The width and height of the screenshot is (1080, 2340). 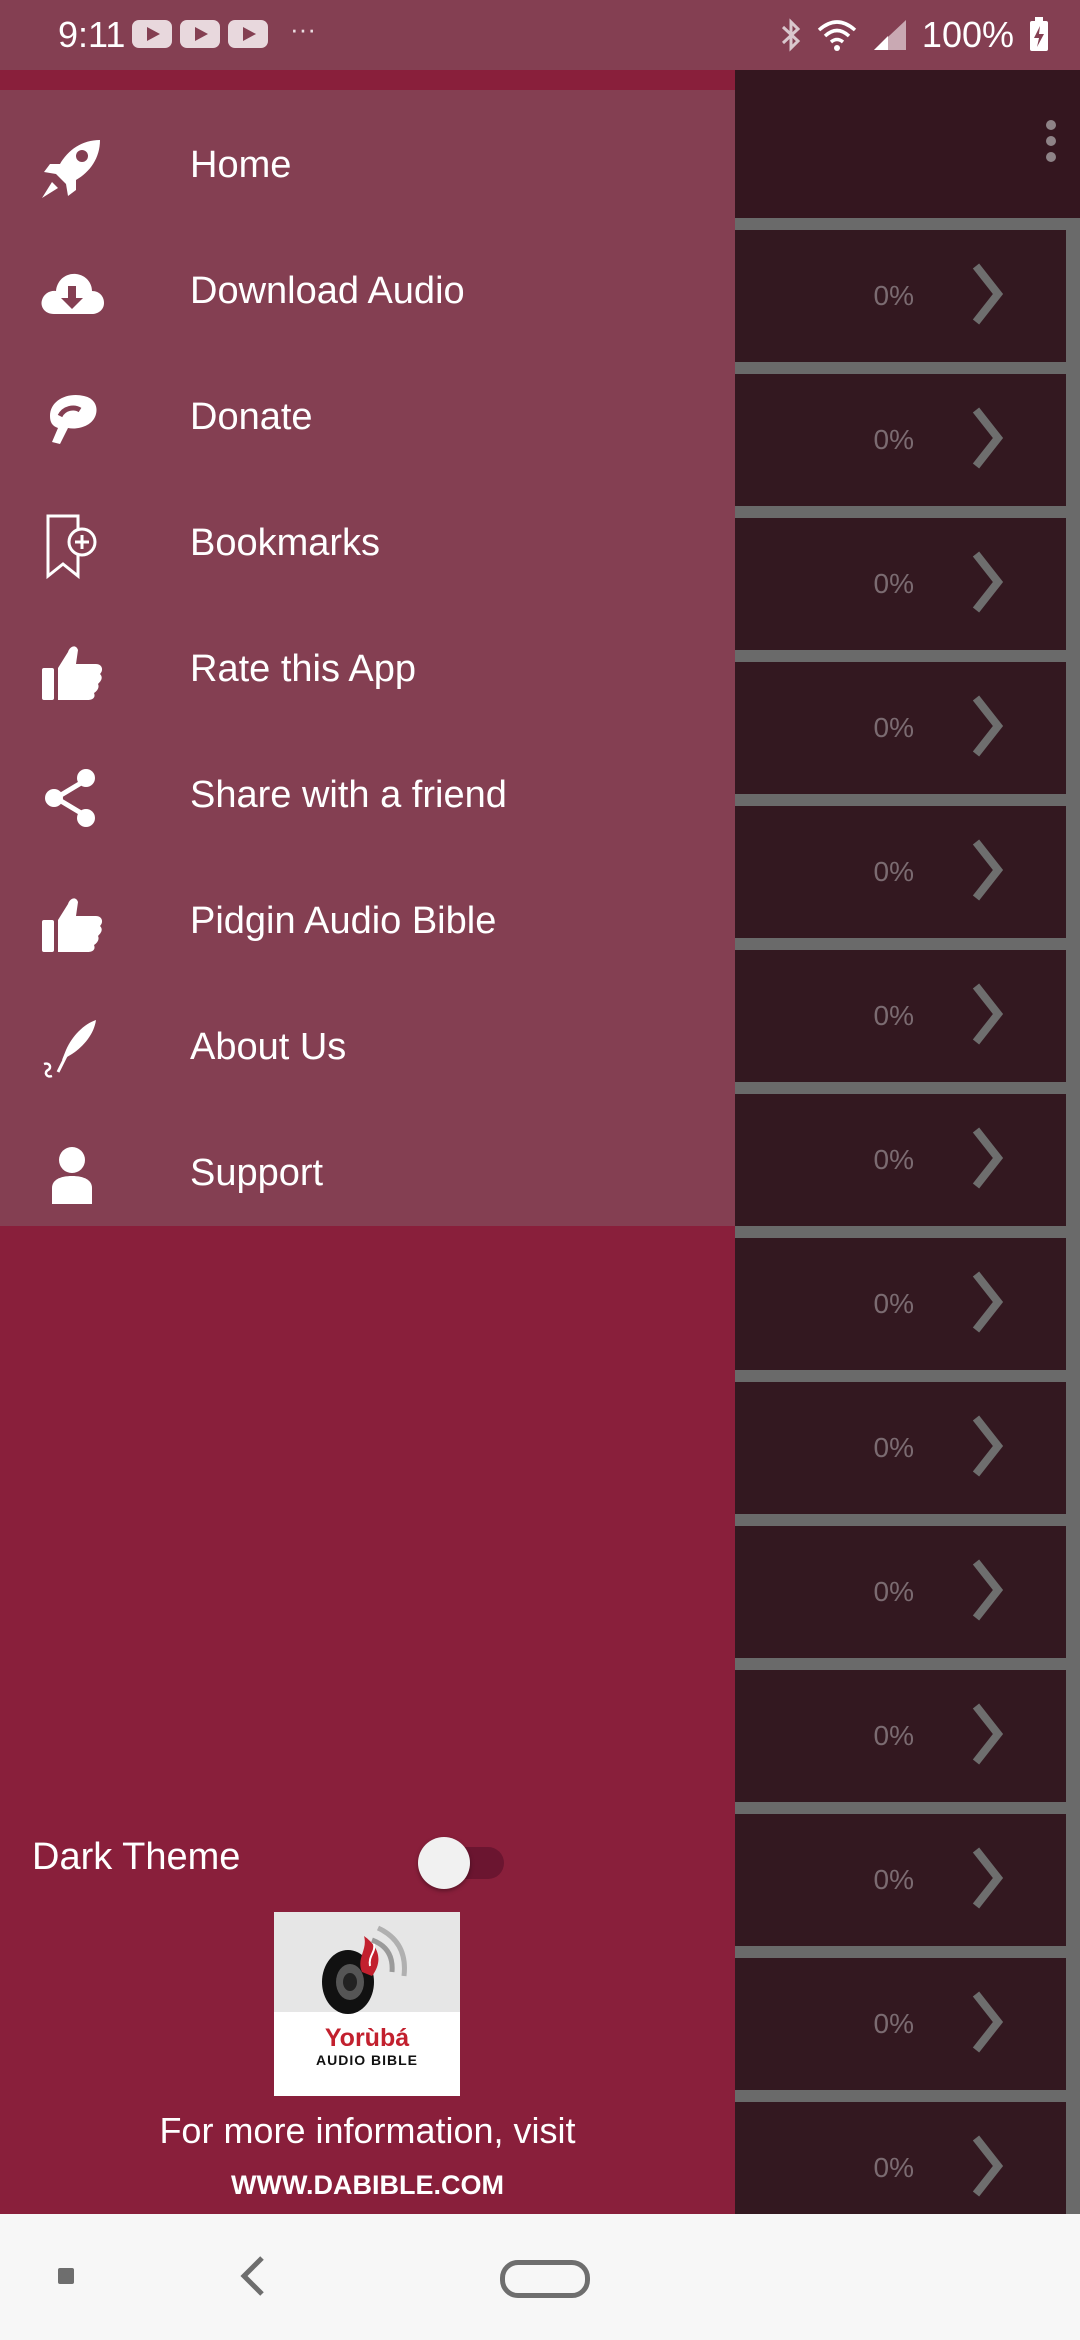 I want to click on rocket-icon, so click(x=71, y=169).